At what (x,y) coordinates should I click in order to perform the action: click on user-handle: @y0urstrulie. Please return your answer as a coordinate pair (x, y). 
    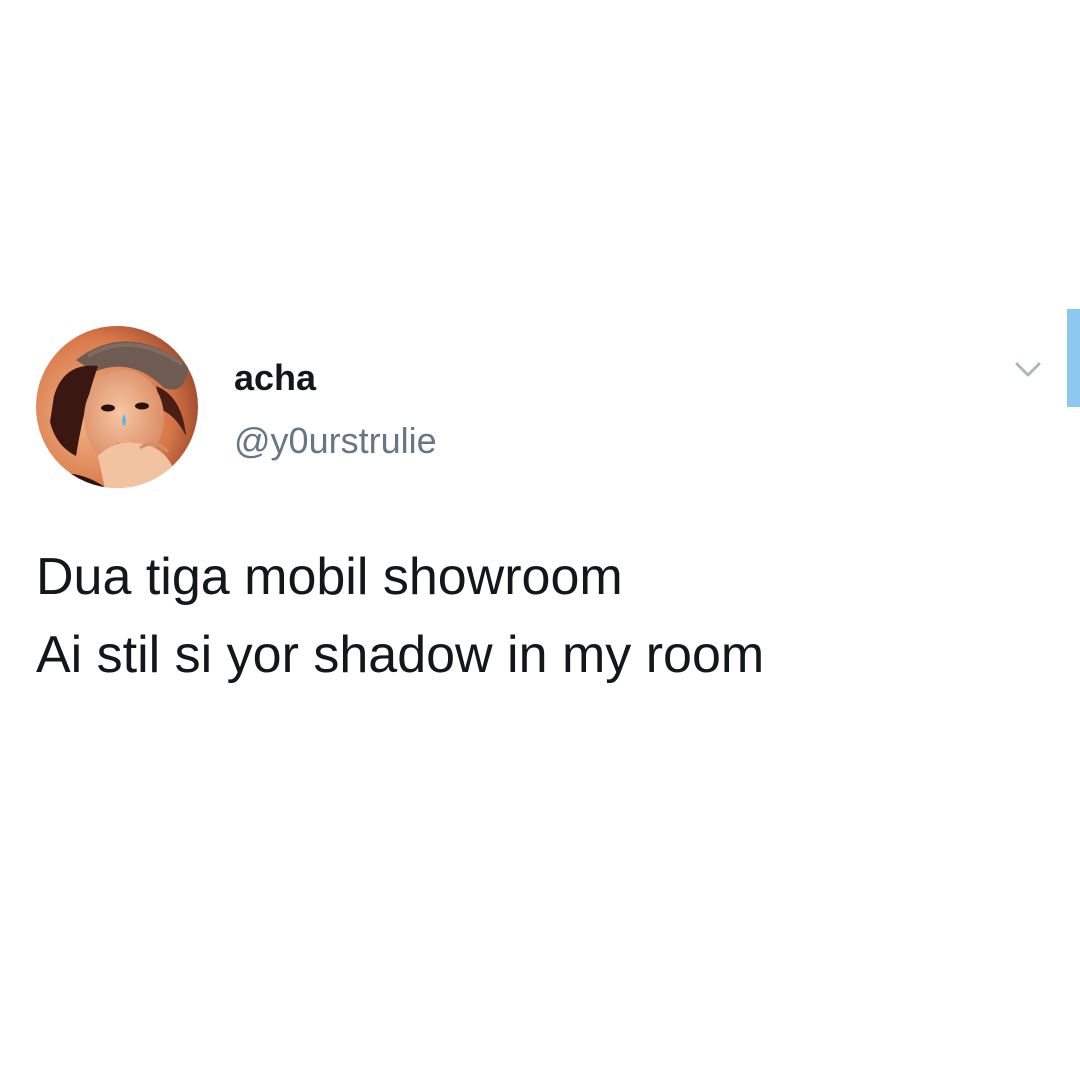
    Looking at the image, I should click on (335, 441).